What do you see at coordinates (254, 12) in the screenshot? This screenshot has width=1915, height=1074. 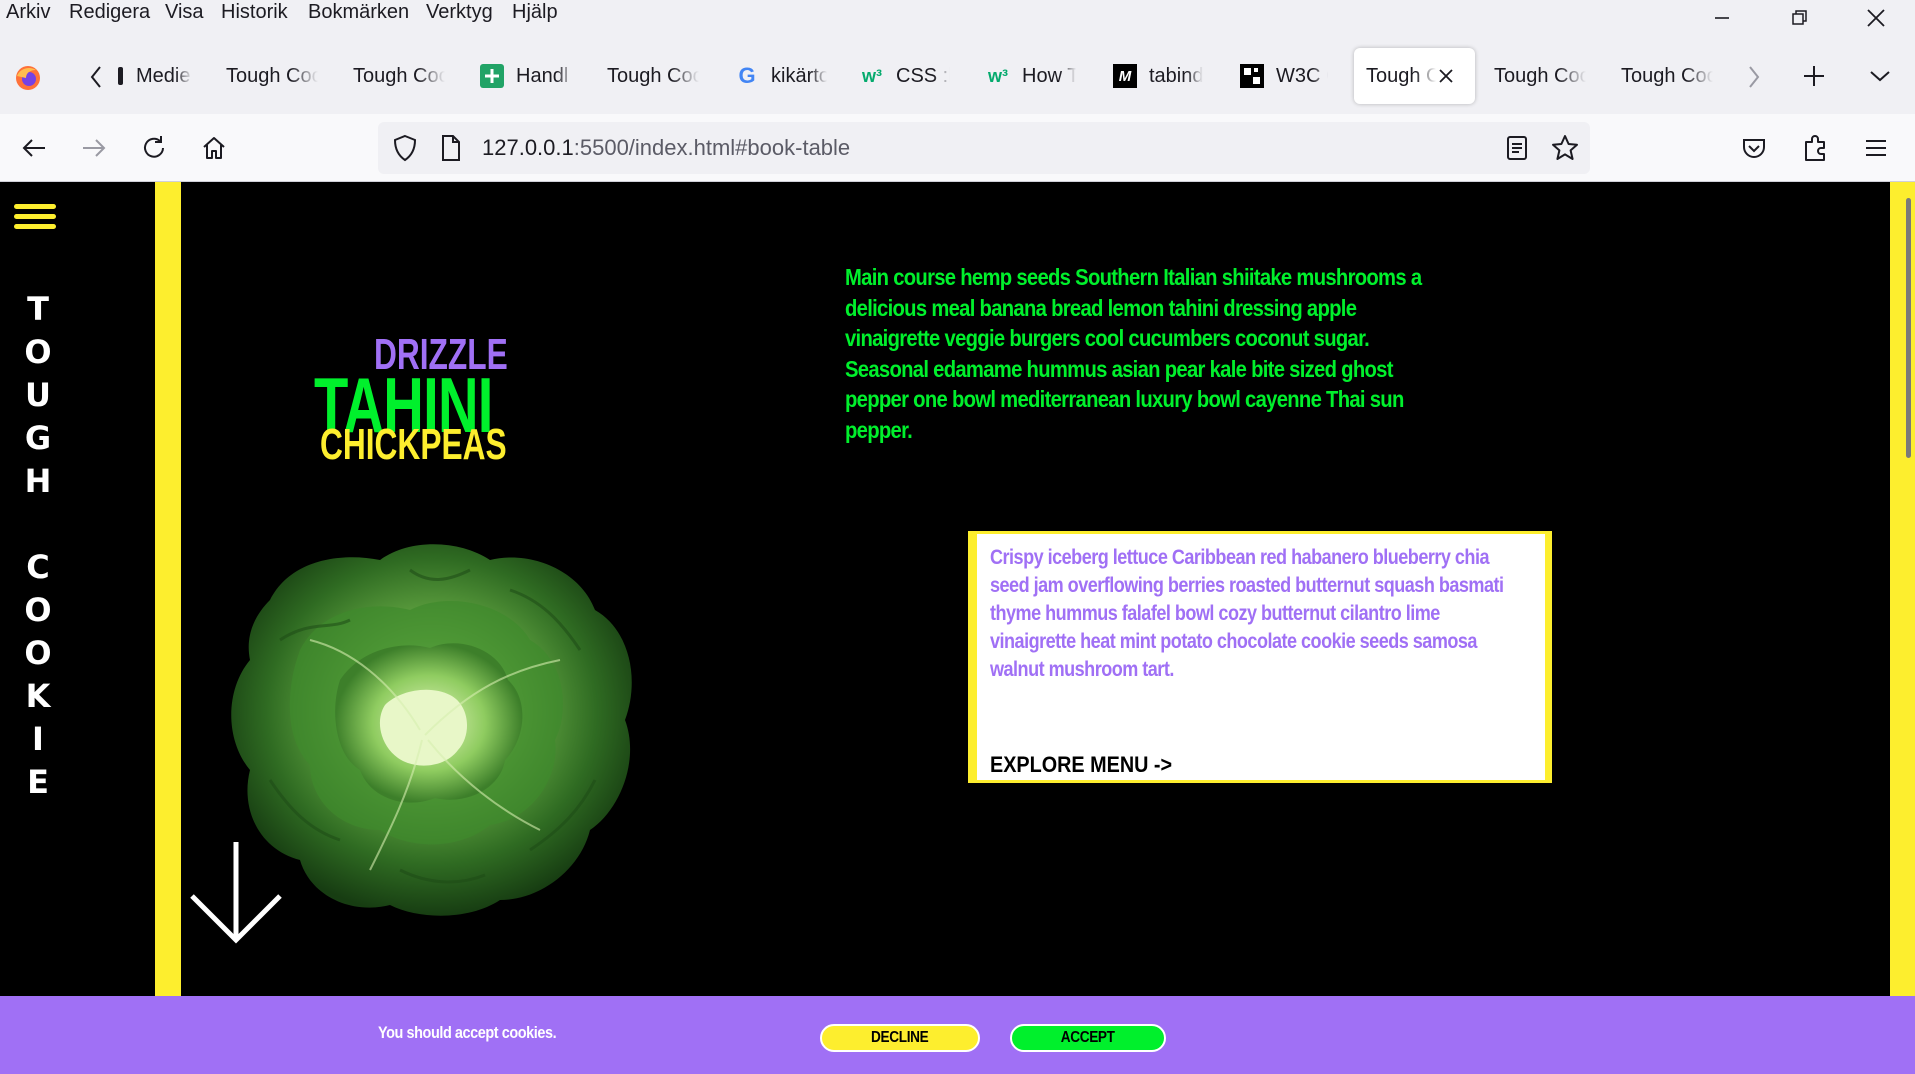 I see `menu-historik: Historik` at bounding box center [254, 12].